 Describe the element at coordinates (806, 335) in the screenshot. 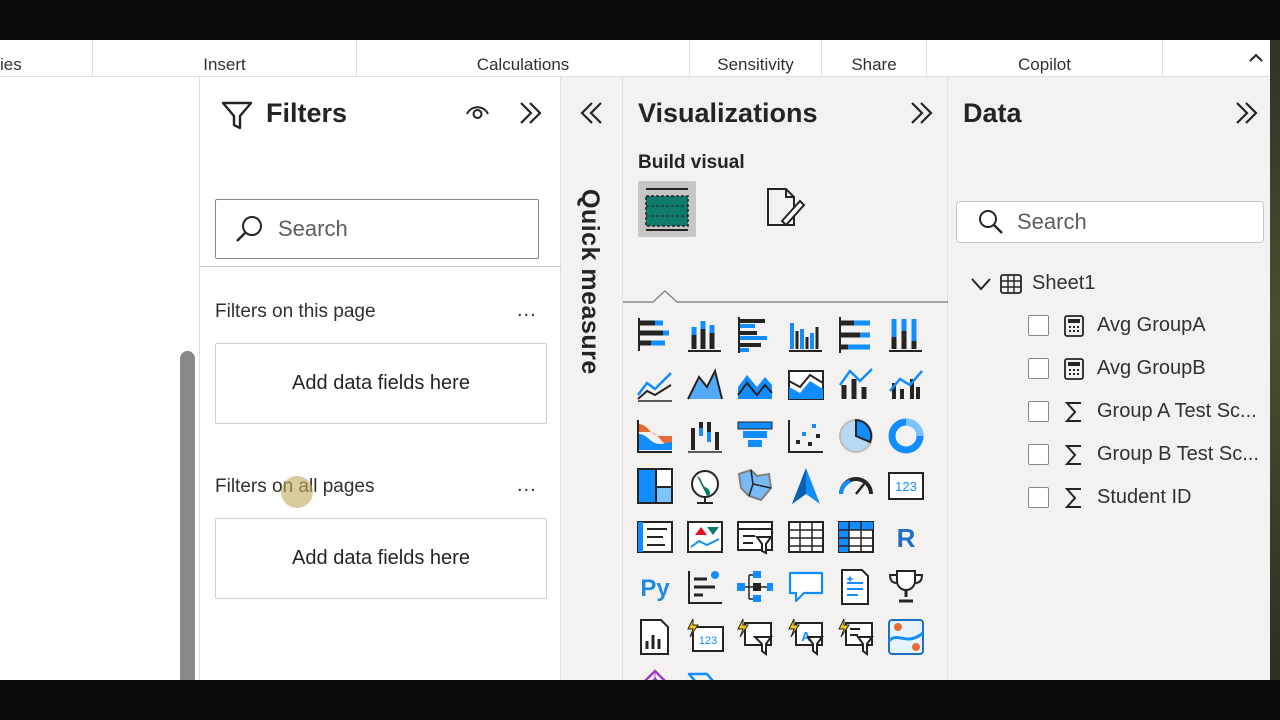

I see `clustered-column-icon` at that location.